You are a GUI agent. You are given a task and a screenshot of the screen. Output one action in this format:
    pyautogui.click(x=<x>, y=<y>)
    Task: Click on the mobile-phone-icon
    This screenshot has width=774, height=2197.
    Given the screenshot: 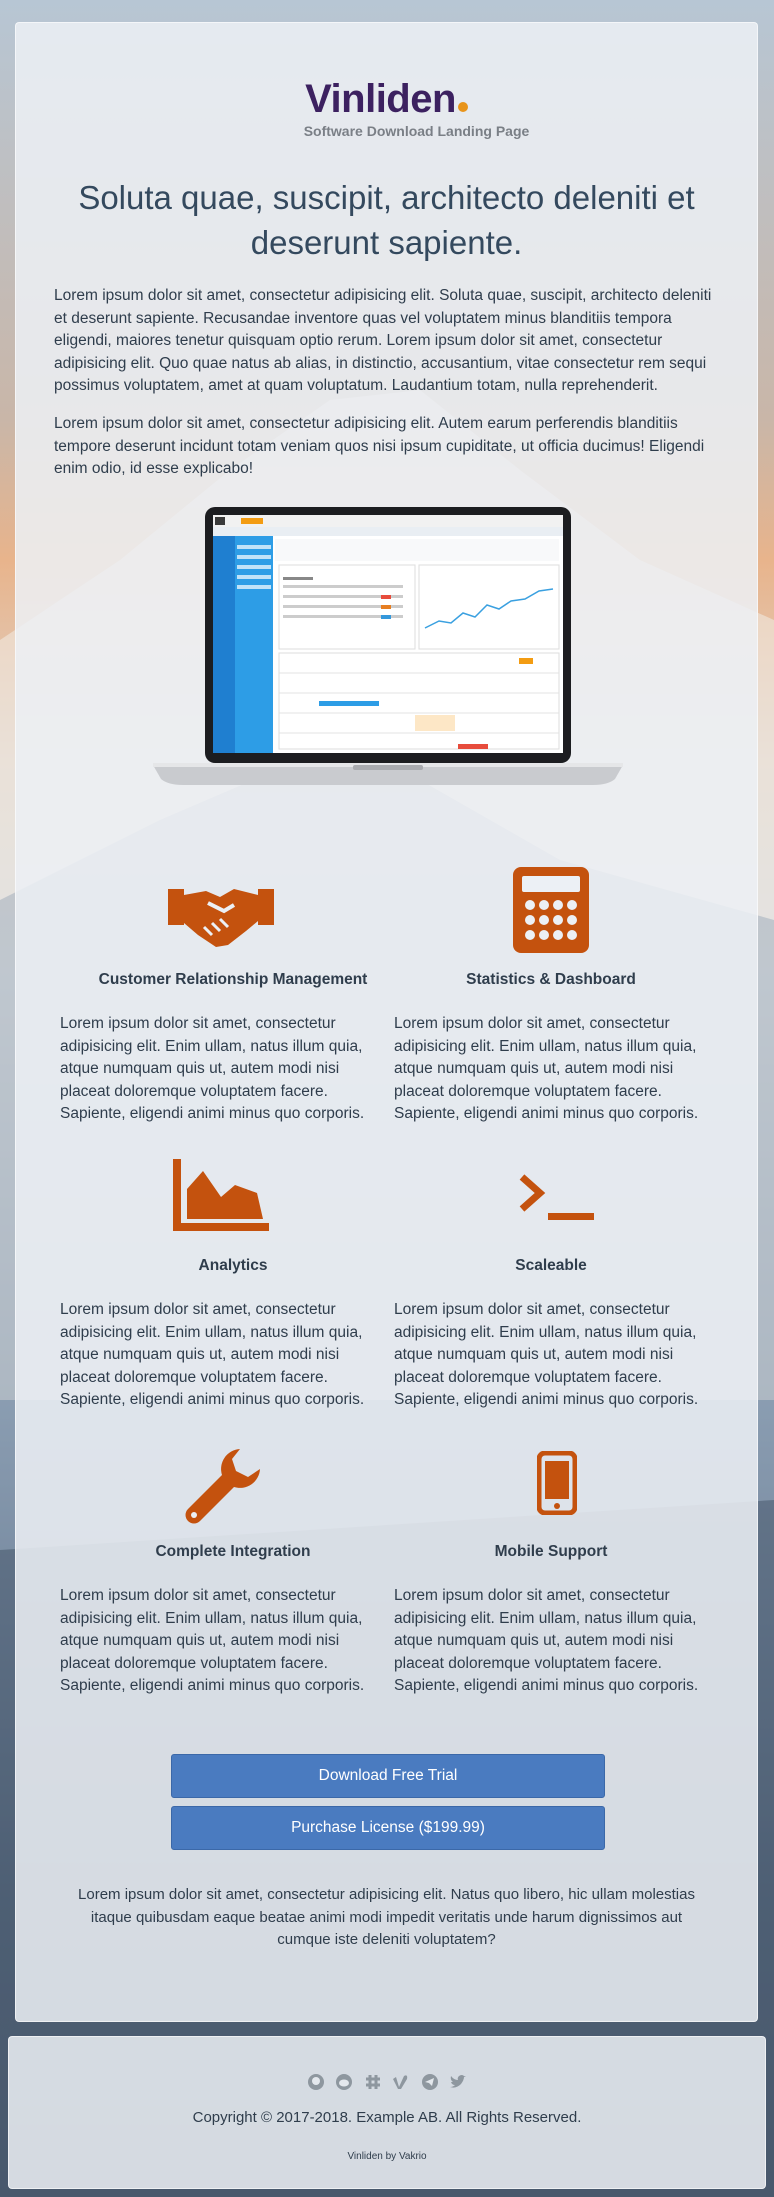 What is the action you would take?
    pyautogui.click(x=557, y=1483)
    